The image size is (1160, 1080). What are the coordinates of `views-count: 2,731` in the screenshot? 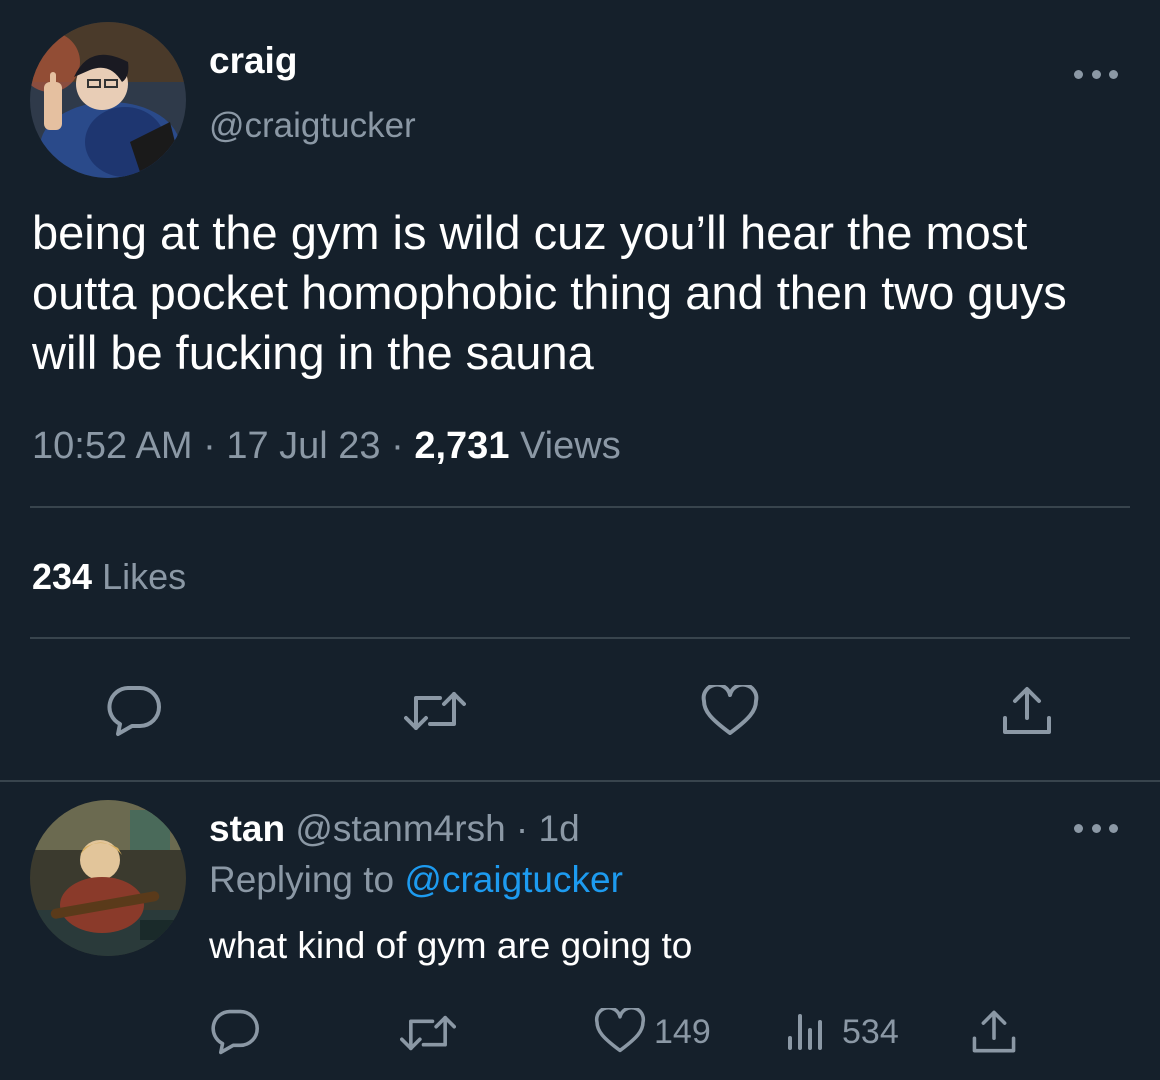 It's located at (461, 446).